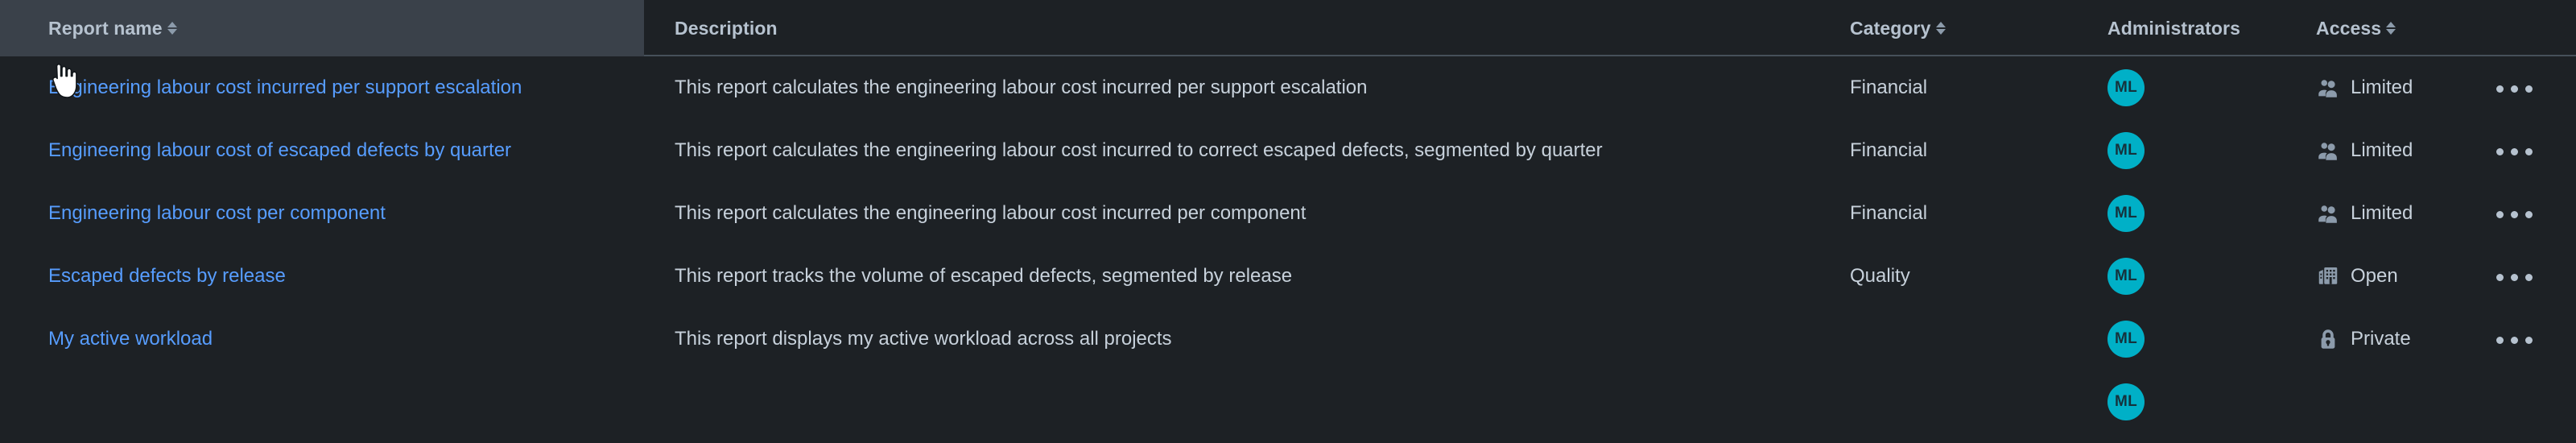 The width and height of the screenshot is (2576, 443). Describe the element at coordinates (2441, 28) in the screenshot. I see `column-header-access: Access` at that location.